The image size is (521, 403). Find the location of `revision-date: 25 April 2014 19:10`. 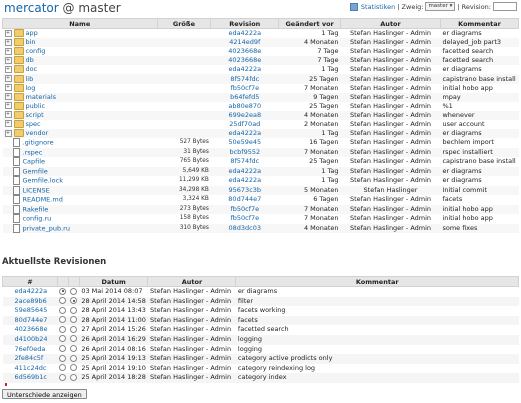

revision-date: 25 April 2014 19:10 is located at coordinates (113, 368).